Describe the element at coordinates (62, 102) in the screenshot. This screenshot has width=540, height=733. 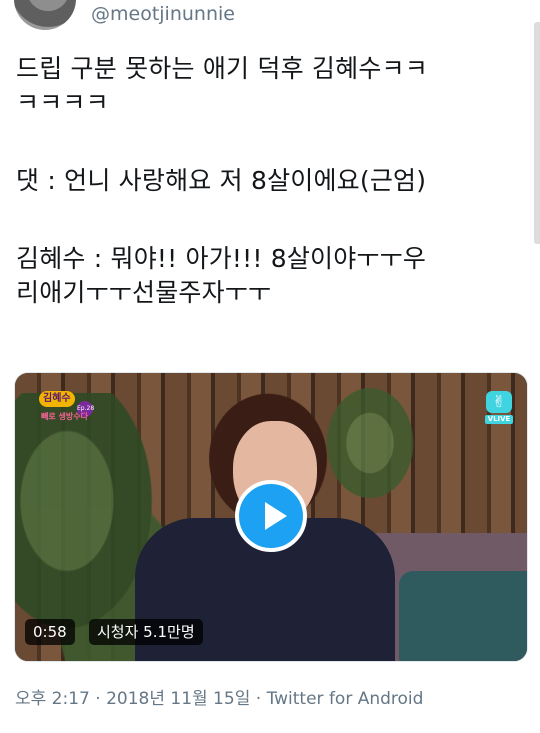
I see `tweet-text-line: ㅋㅋㅋㅋ` at that location.